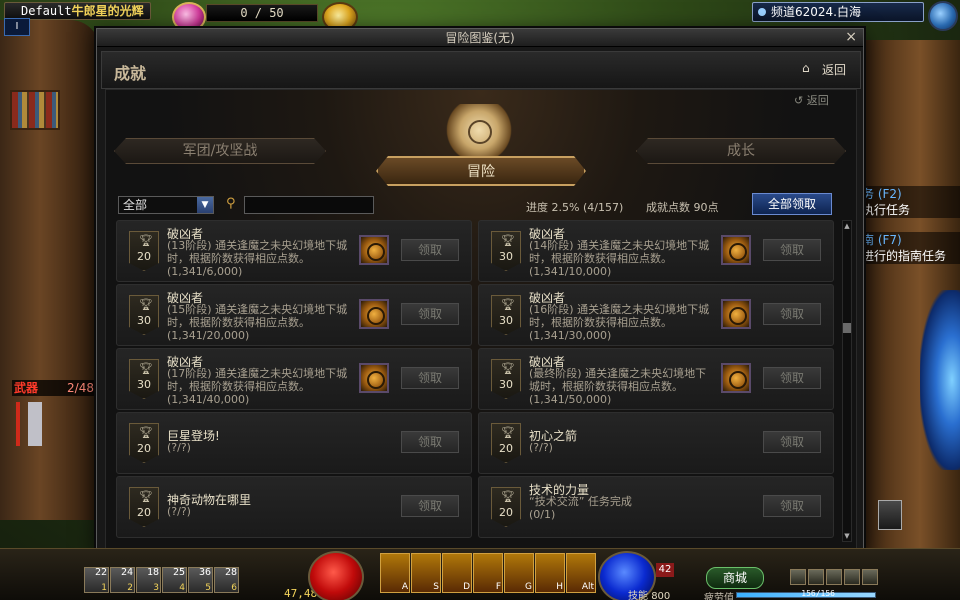 This screenshot has width=960, height=600. Describe the element at coordinates (838, 12) in the screenshot. I see `channel-display: 频道62024.白海` at that location.